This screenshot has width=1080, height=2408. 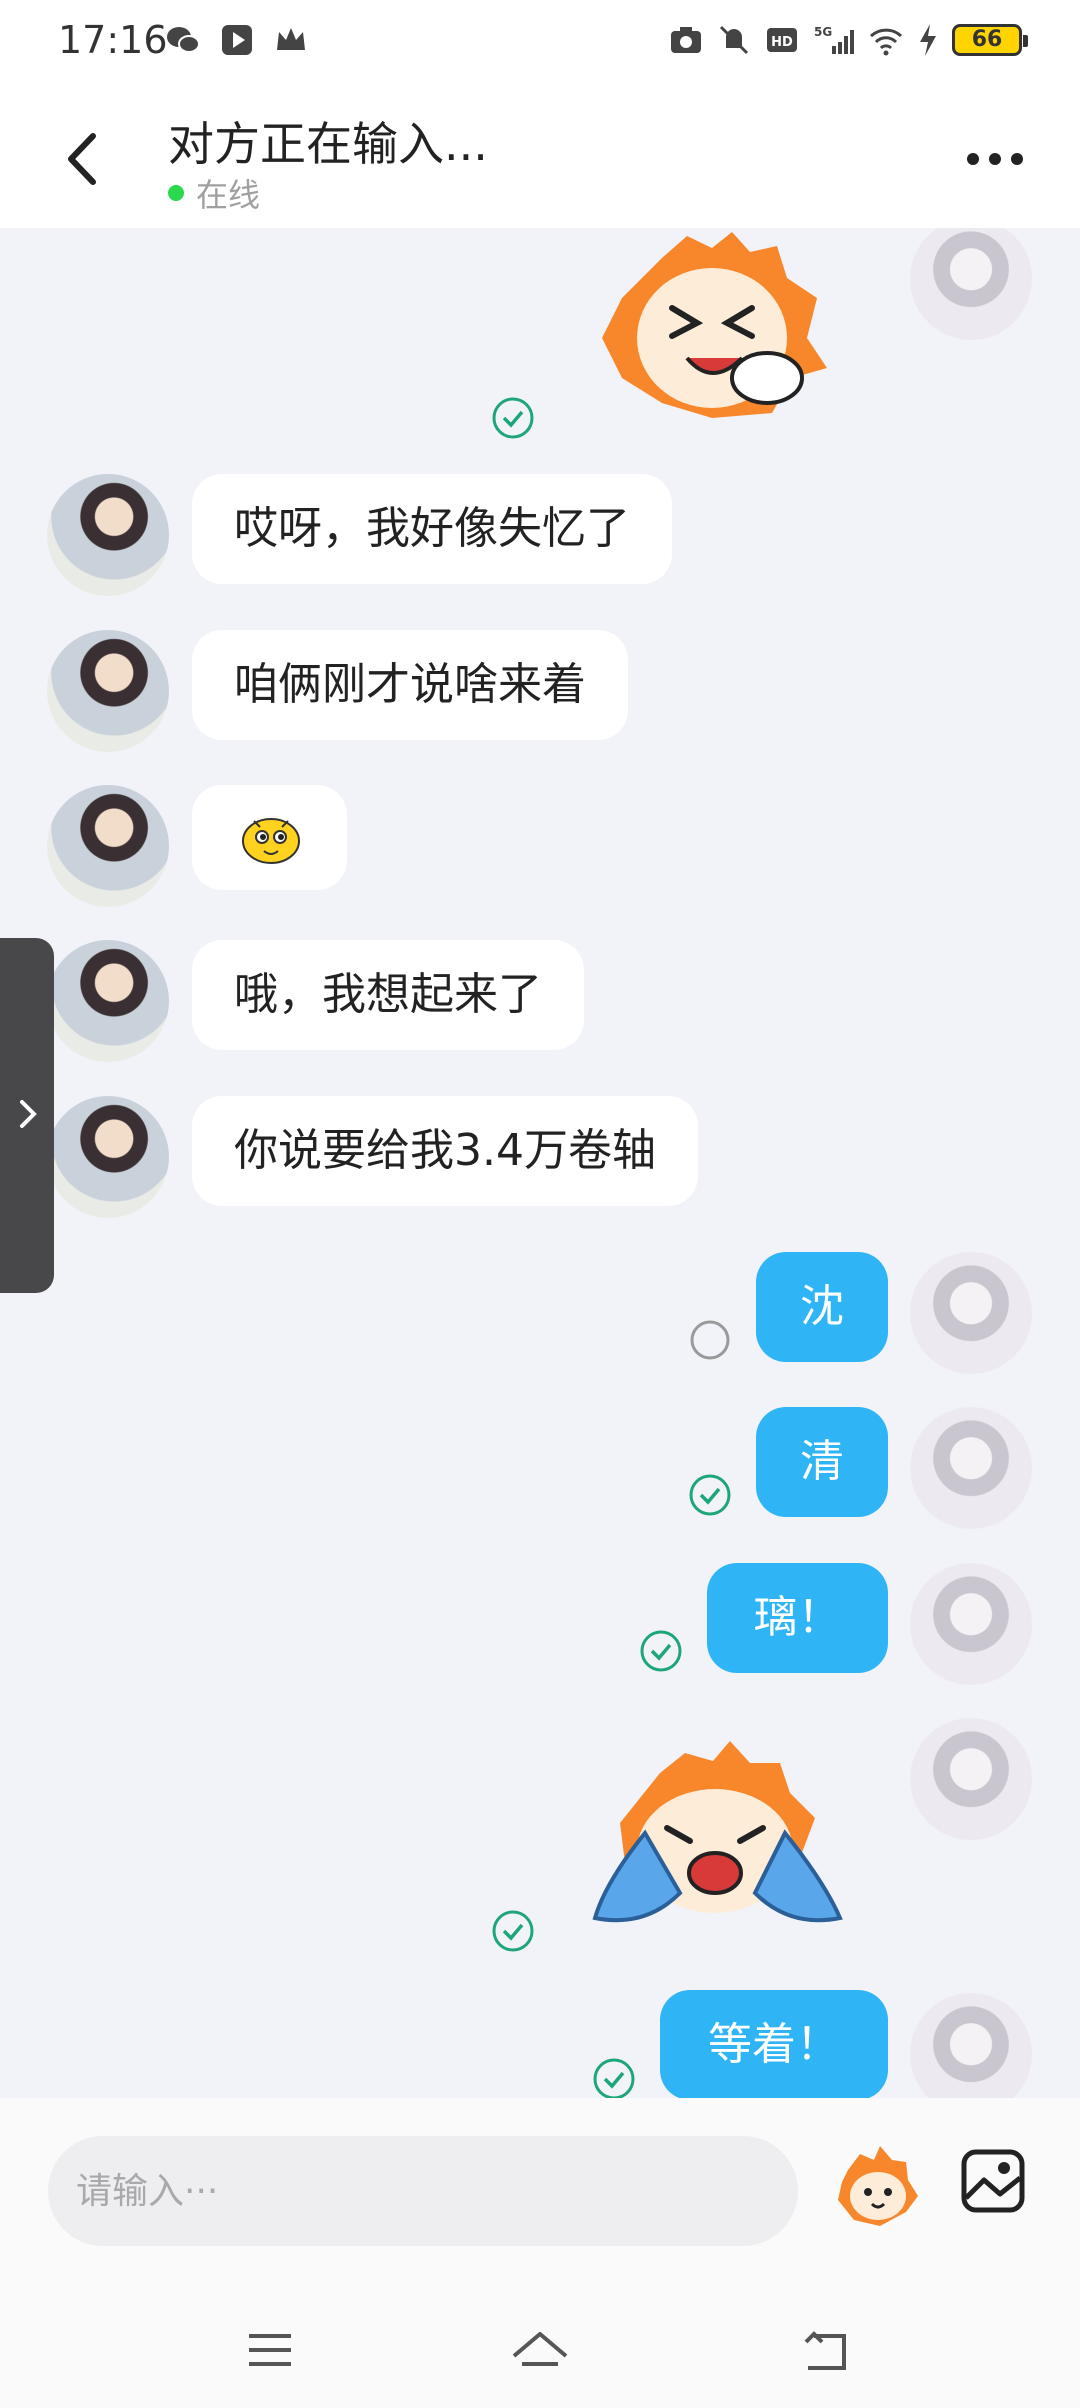 I want to click on laughing-sticker, so click(x=714, y=325).